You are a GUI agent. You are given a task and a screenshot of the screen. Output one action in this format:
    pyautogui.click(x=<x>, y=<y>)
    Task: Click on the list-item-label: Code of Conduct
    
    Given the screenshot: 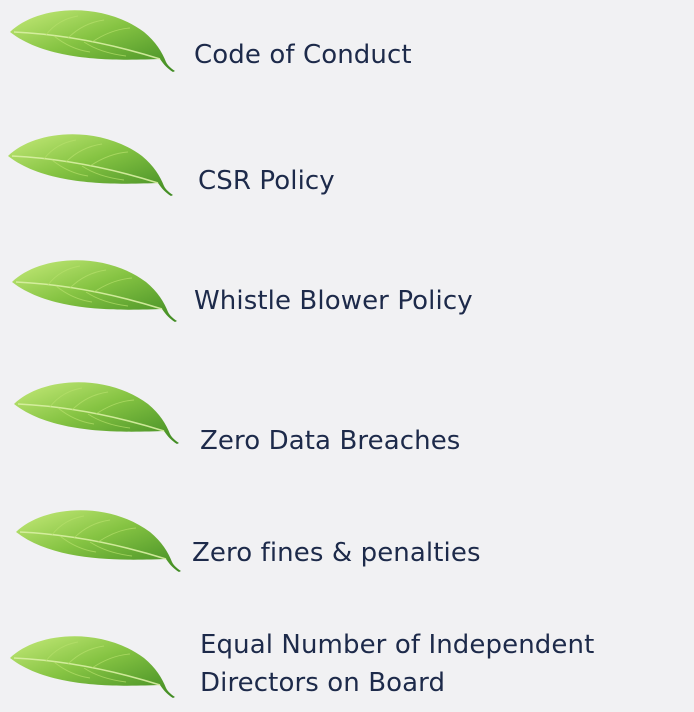 What is the action you would take?
    pyautogui.click(x=303, y=55)
    